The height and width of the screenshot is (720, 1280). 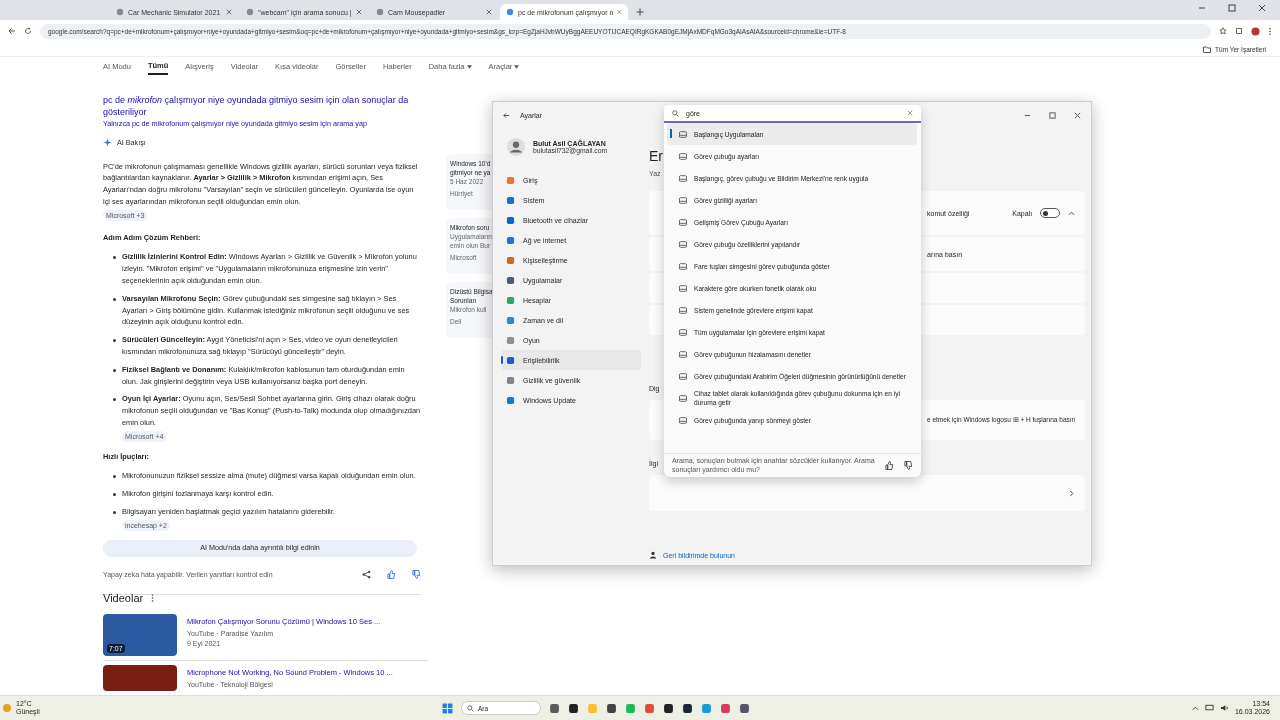 What do you see at coordinates (366, 574) in the screenshot?
I see `share-icon` at bounding box center [366, 574].